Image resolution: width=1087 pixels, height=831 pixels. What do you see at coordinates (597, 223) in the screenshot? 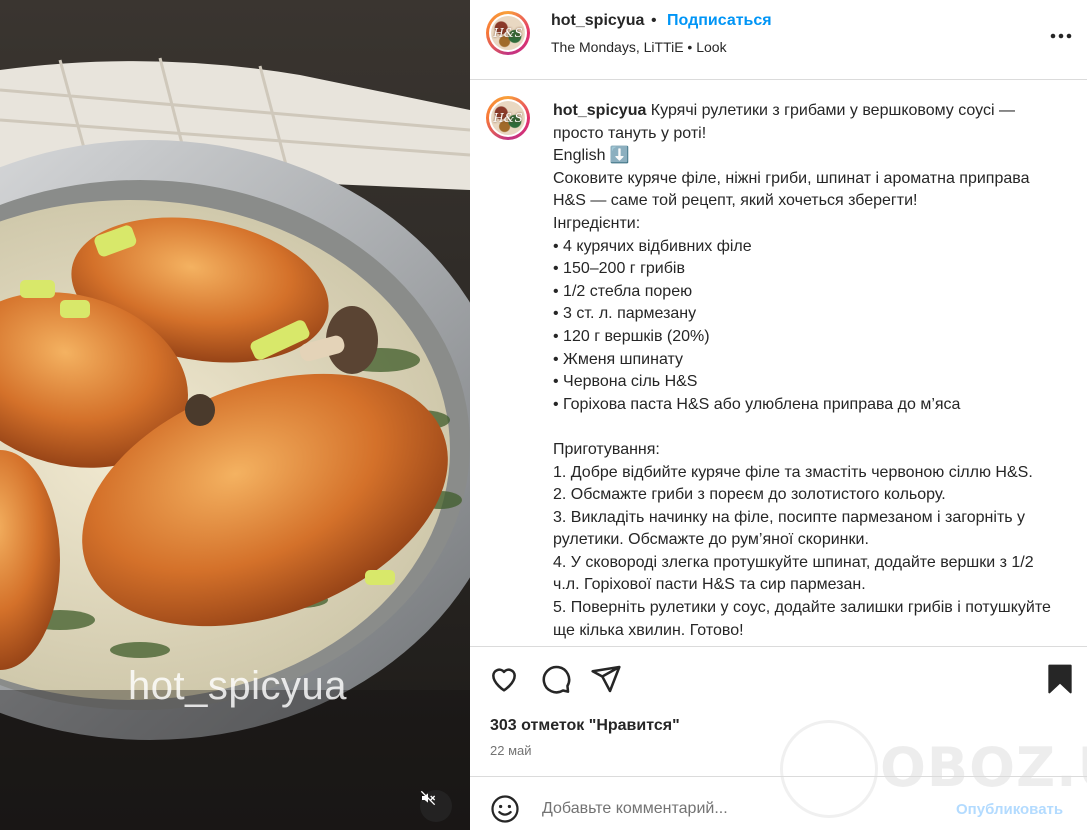
I see `caption-line: Інгредієнти:` at bounding box center [597, 223].